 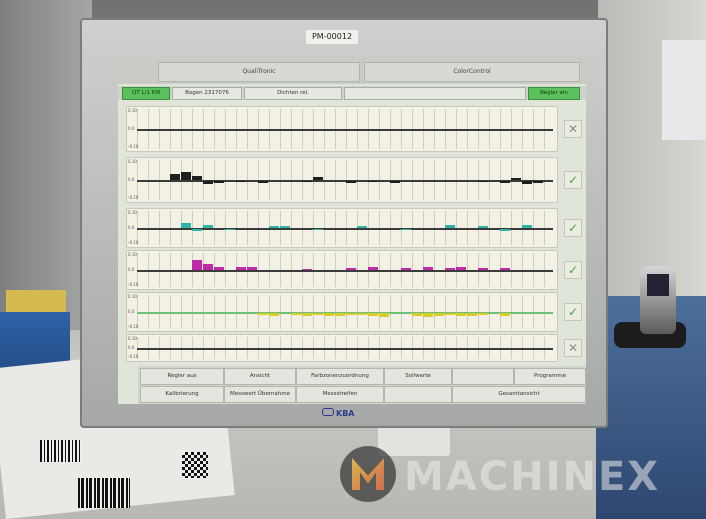 What do you see at coordinates (260, 376) in the screenshot?
I see `ansicht-button: Ansicht` at bounding box center [260, 376].